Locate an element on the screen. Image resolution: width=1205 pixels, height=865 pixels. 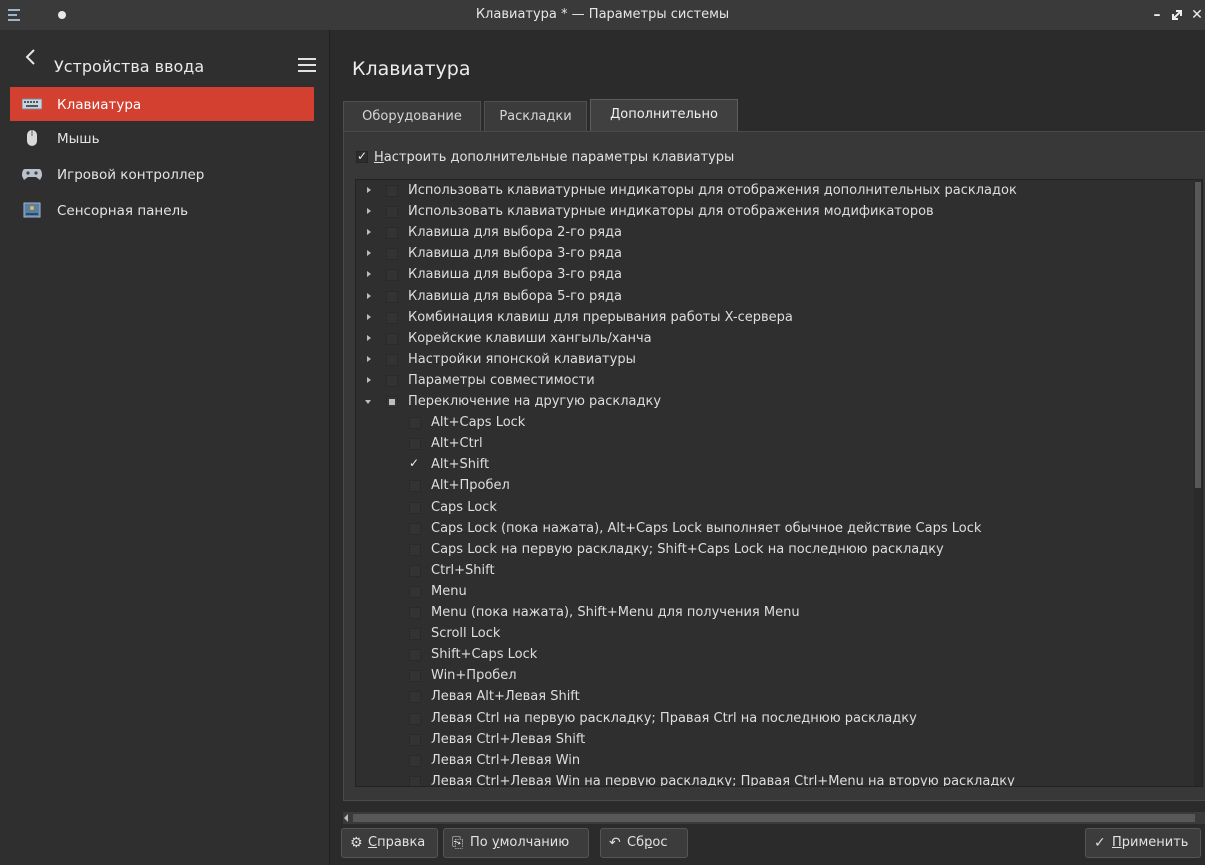
expanded-arrow-icon is located at coordinates (368, 402).